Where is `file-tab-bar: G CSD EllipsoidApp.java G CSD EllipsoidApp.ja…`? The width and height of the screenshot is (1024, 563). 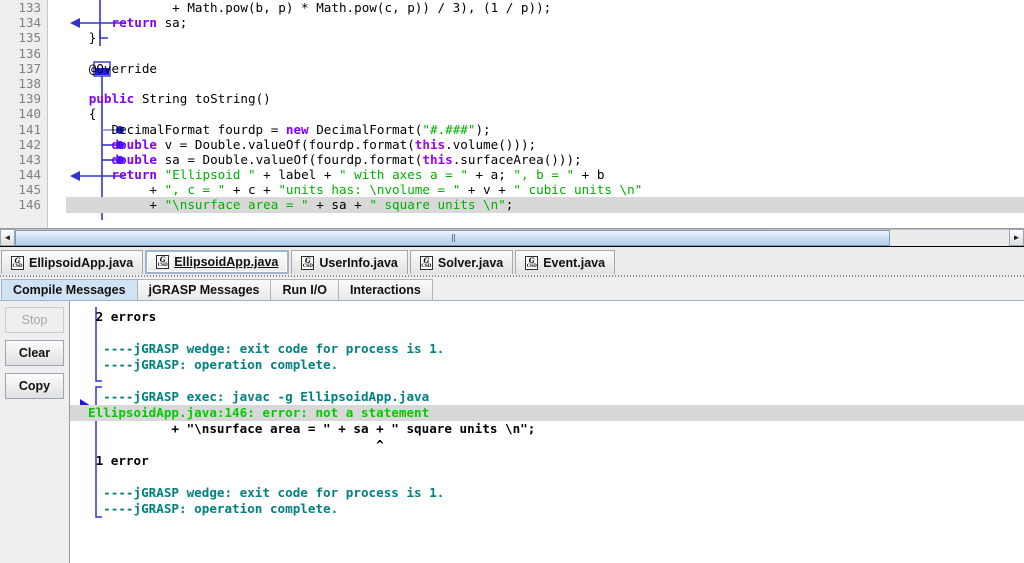 file-tab-bar: G CSD EllipsoidApp.java G CSD EllipsoidApp.ja… is located at coordinates (512, 260).